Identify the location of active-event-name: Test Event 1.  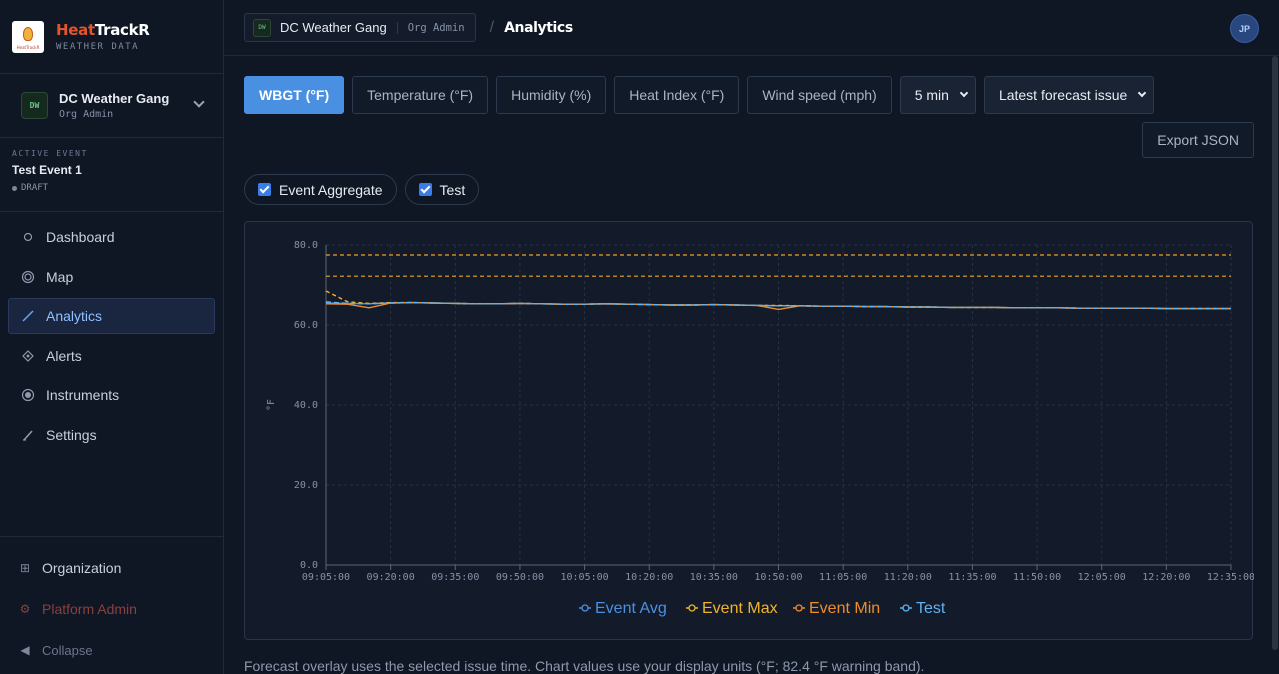
(47, 170).